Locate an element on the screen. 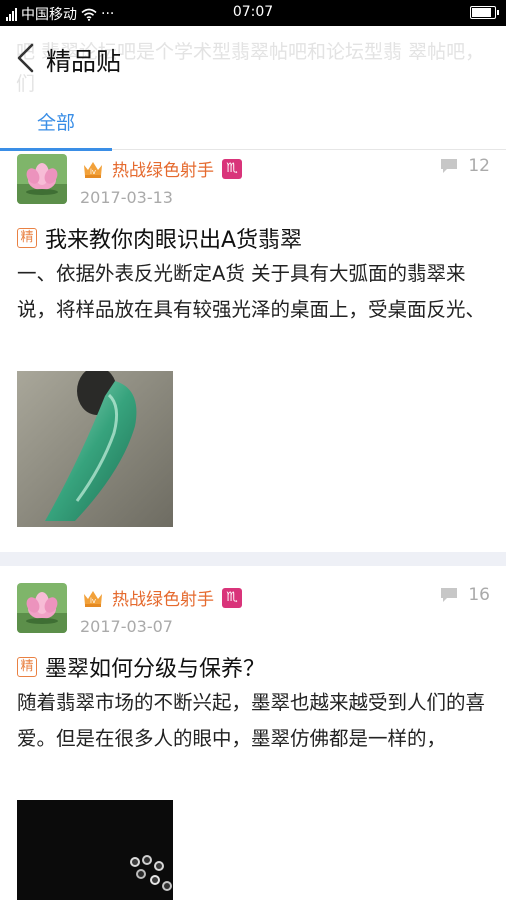 Image resolution: width=506 pixels, height=900 pixels. jade-pendant-image is located at coordinates (95, 449).